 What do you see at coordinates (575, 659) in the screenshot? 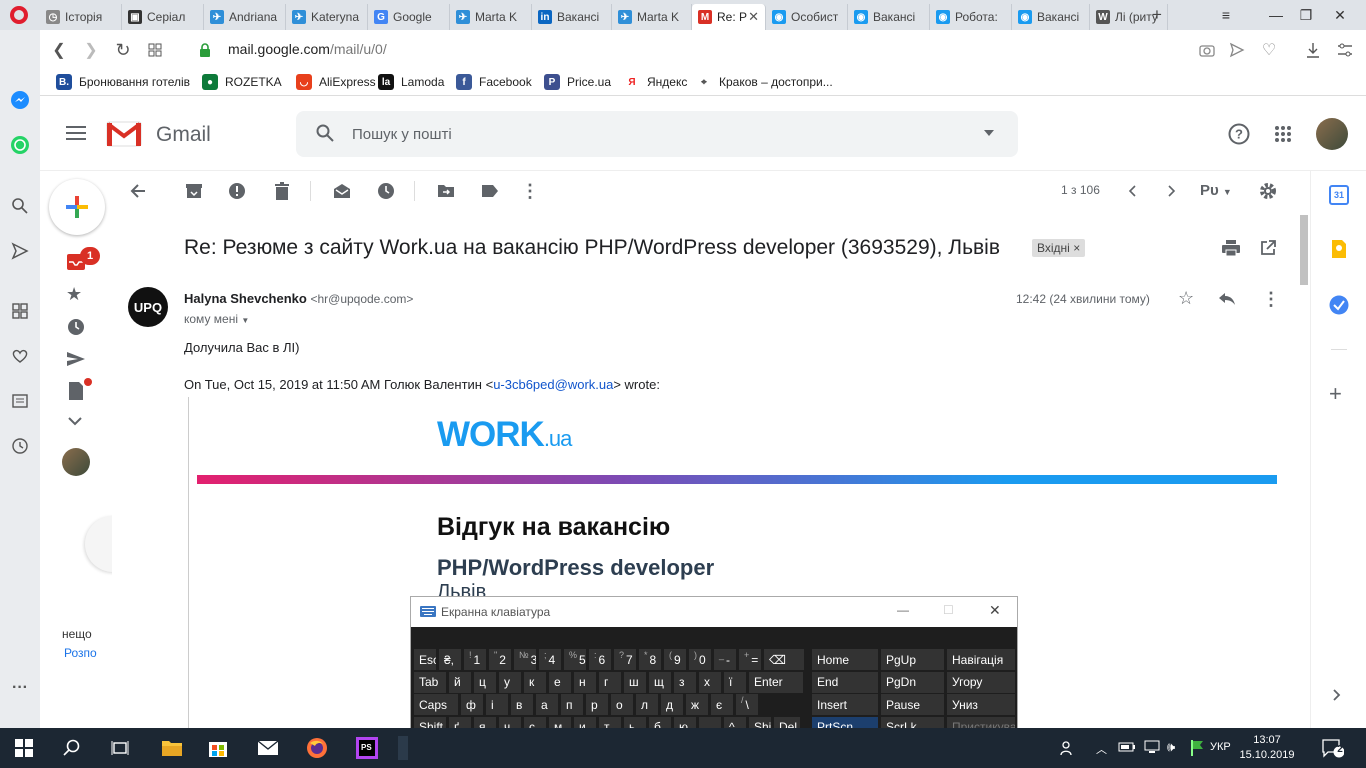
I see `osk-key: % 5` at bounding box center [575, 659].